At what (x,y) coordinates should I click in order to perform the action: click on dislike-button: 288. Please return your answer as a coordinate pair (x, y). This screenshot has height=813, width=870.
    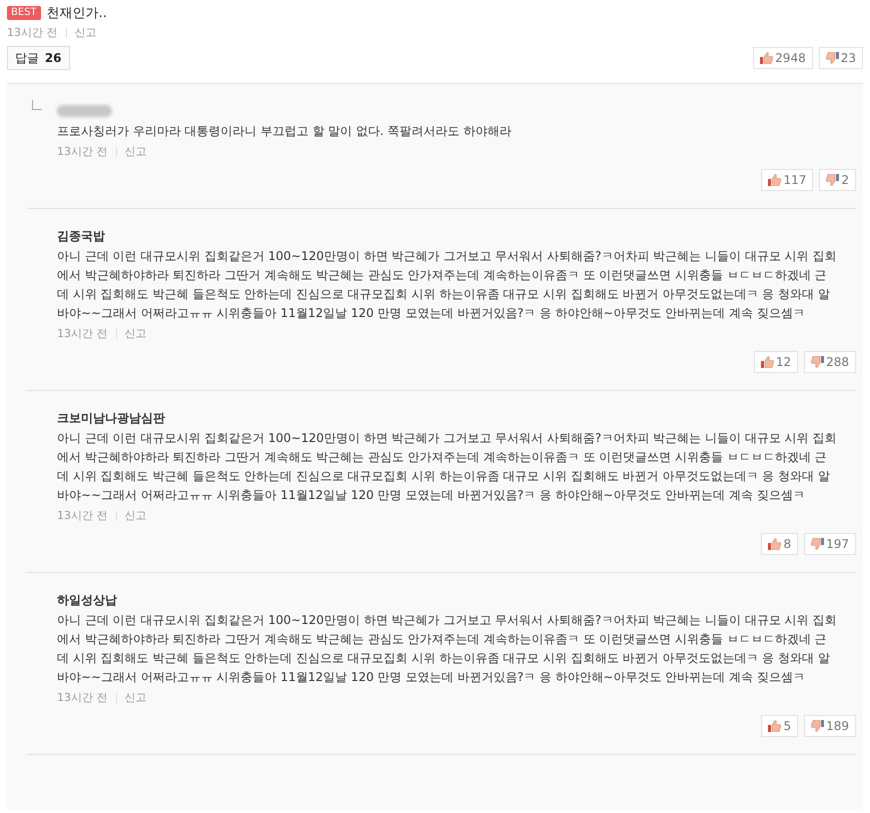
    Looking at the image, I should click on (830, 362).